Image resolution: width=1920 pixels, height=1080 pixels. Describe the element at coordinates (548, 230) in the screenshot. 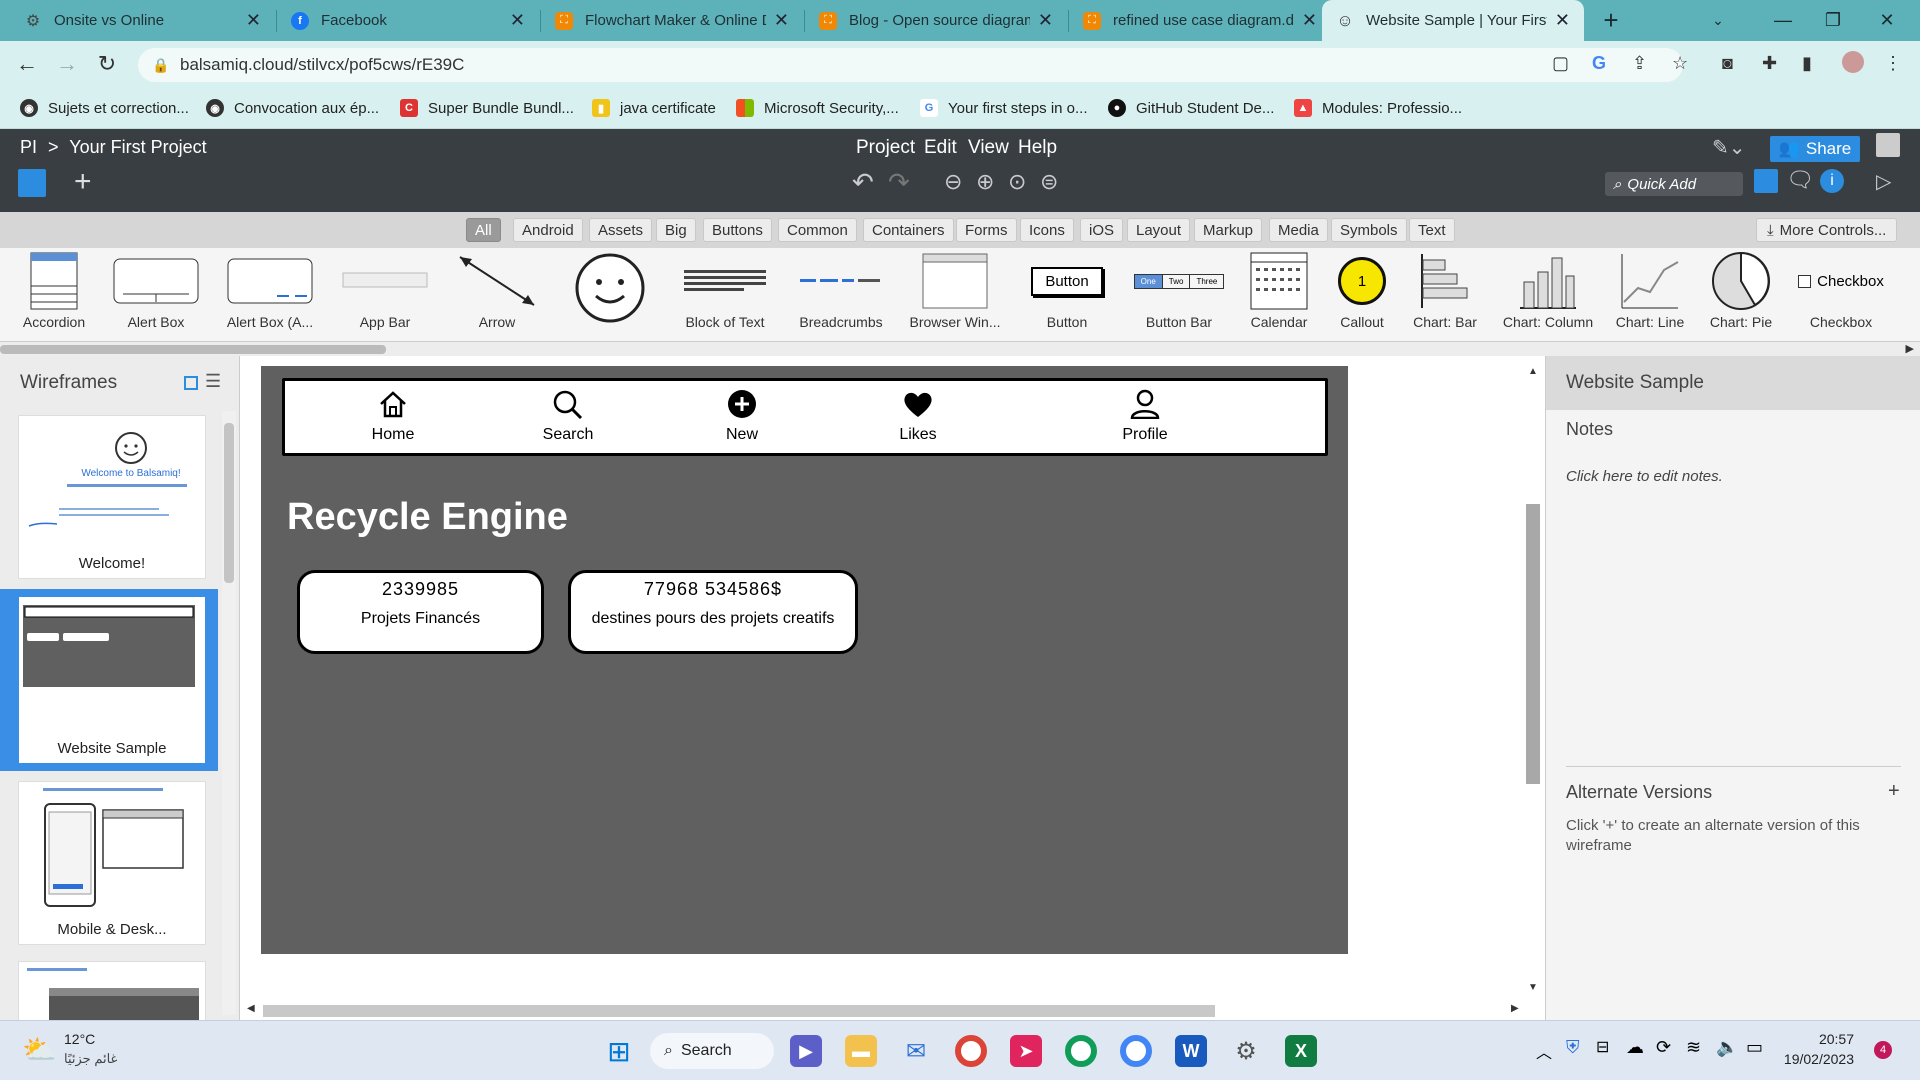

I see `filter-android: Android` at that location.